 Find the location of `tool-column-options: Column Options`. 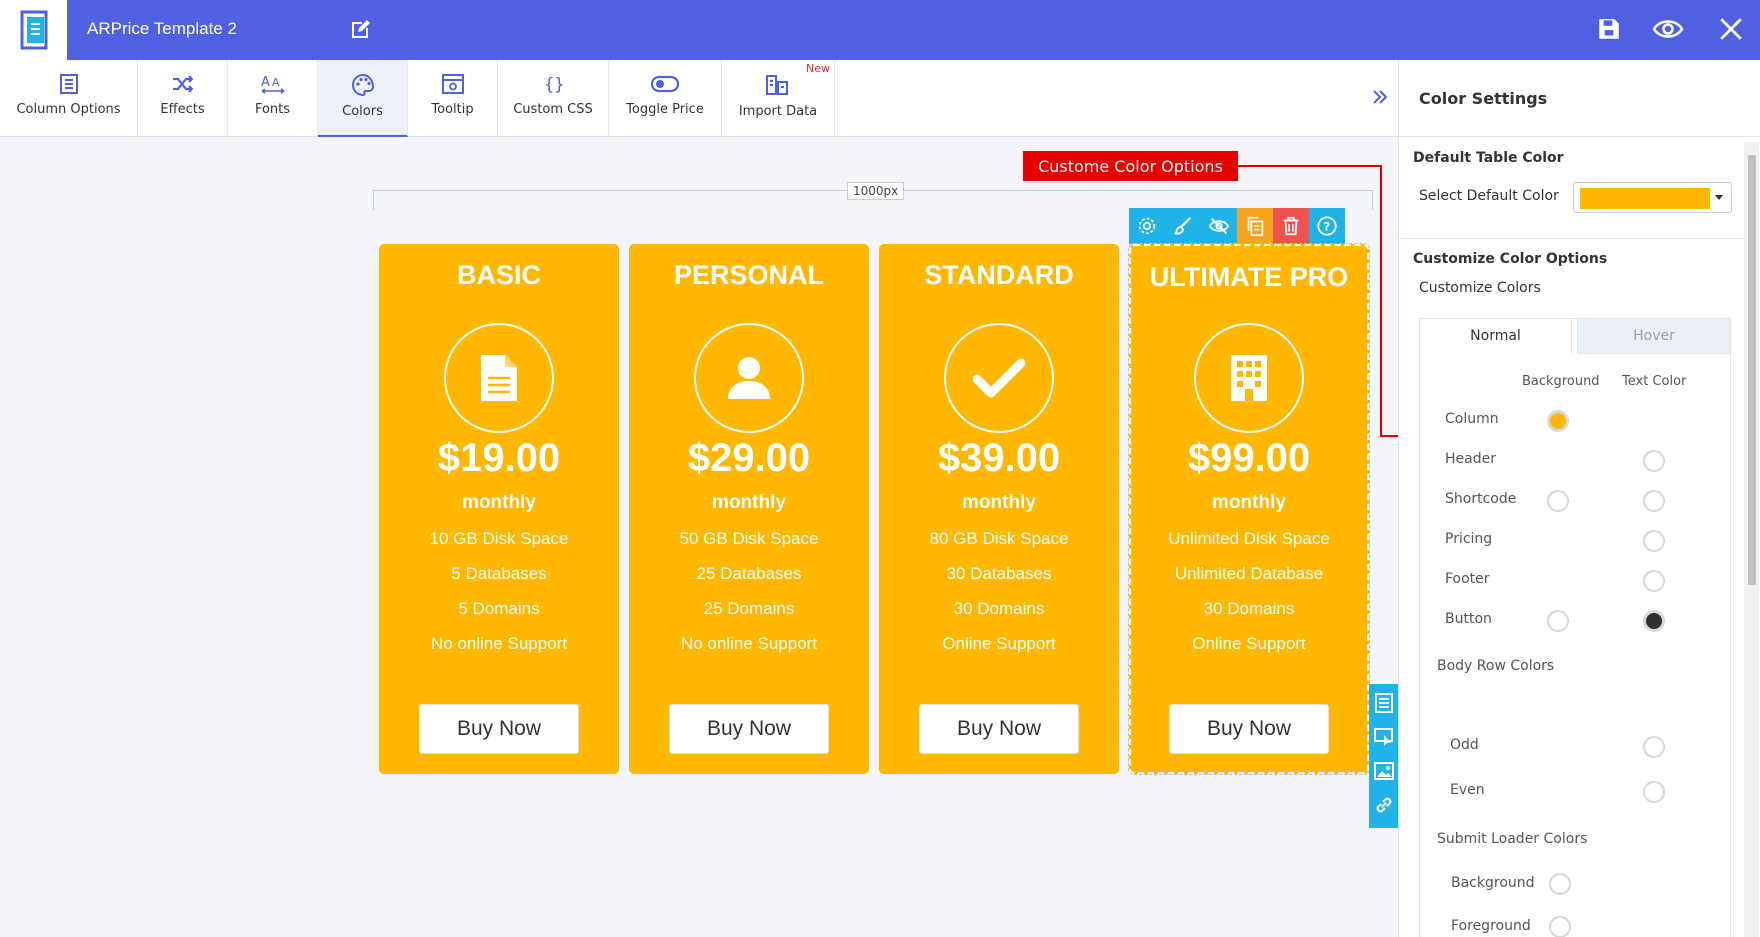

tool-column-options: Column Options is located at coordinates (69, 98).